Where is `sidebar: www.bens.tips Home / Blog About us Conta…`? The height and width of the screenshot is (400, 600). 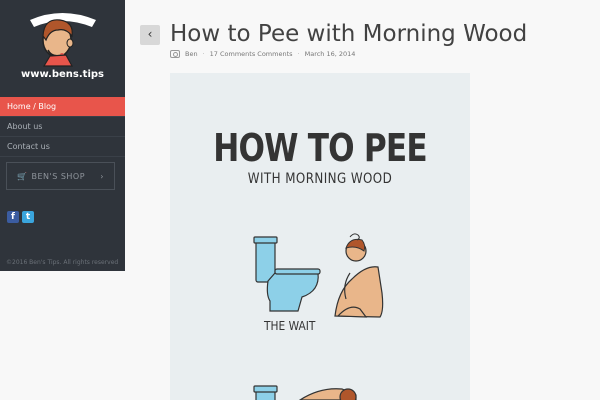
sidebar: www.bens.tips Home / Blog About us Conta… is located at coordinates (62, 135).